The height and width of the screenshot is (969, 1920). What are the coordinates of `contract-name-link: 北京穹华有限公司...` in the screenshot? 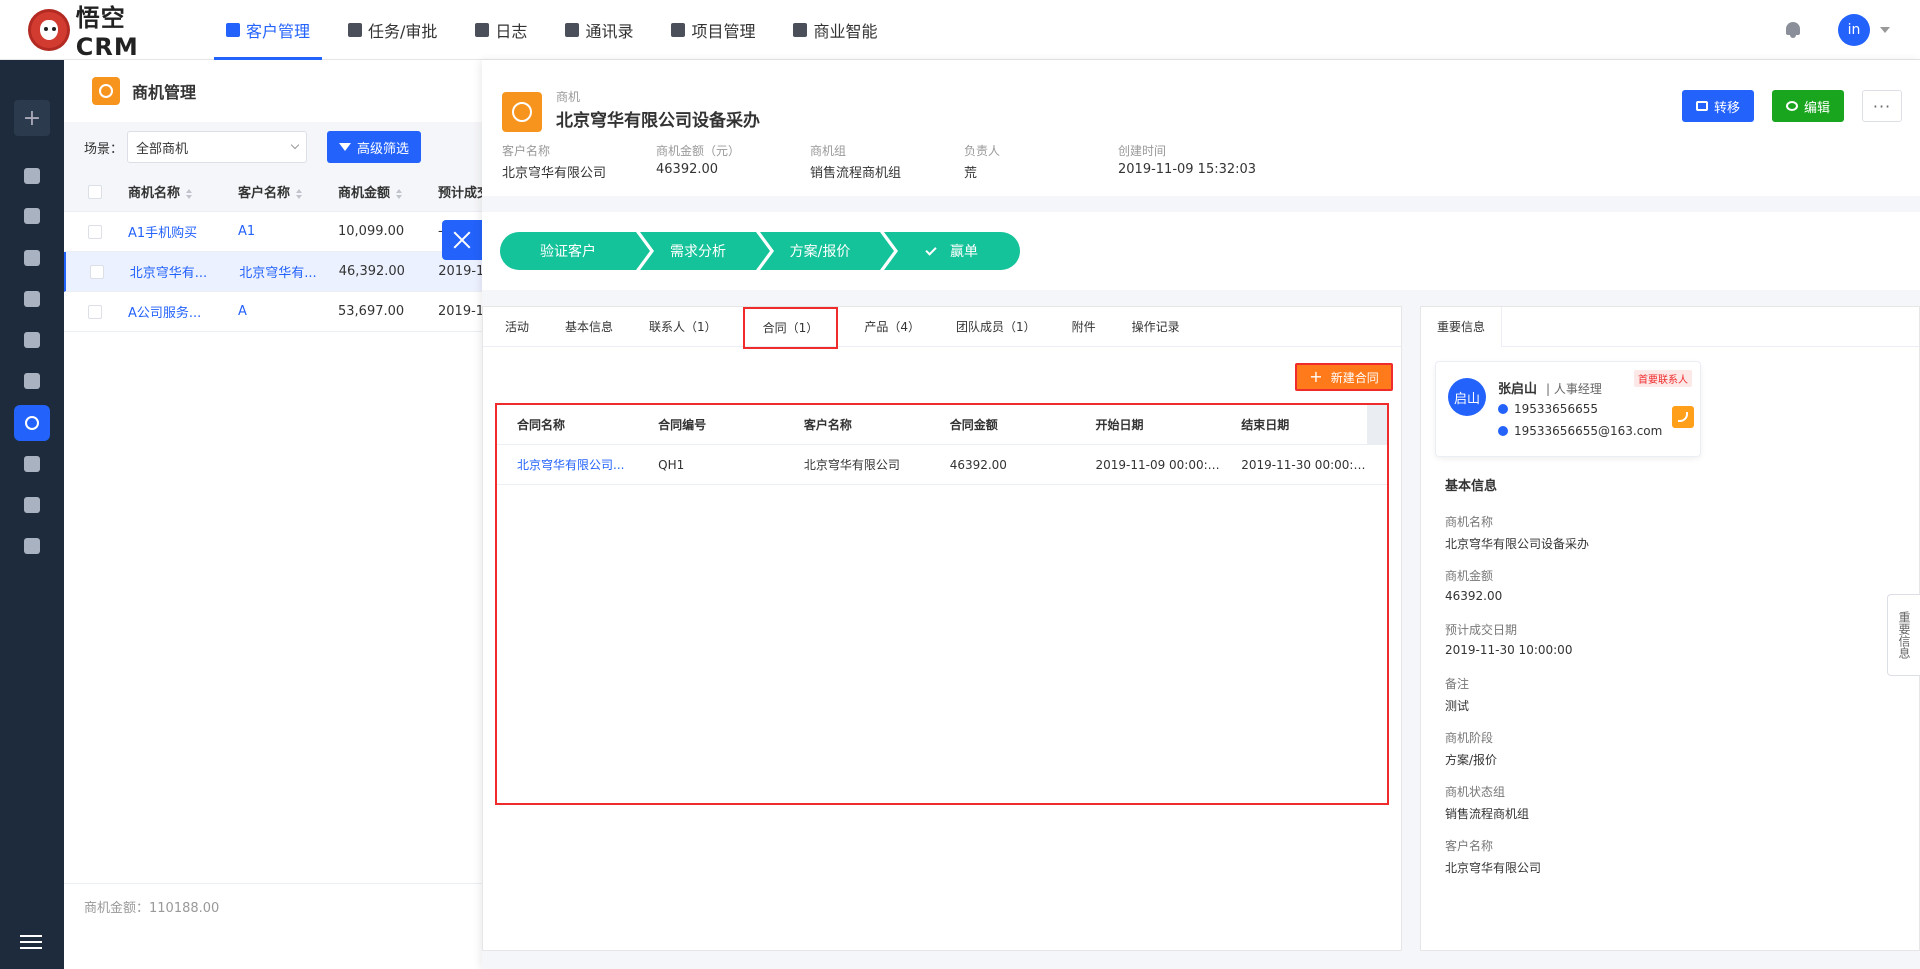 It's located at (567, 464).